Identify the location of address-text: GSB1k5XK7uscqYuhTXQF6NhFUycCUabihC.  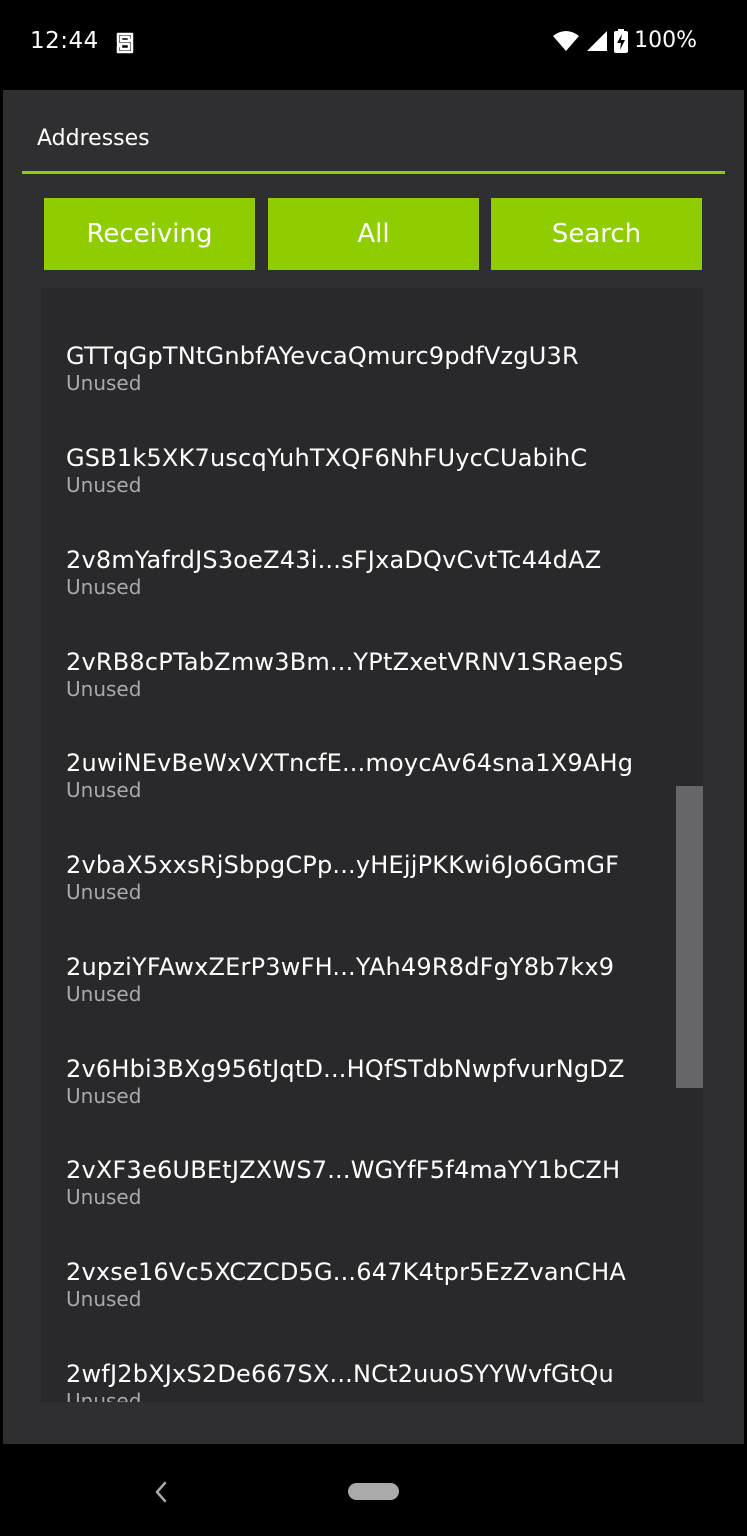
(327, 458).